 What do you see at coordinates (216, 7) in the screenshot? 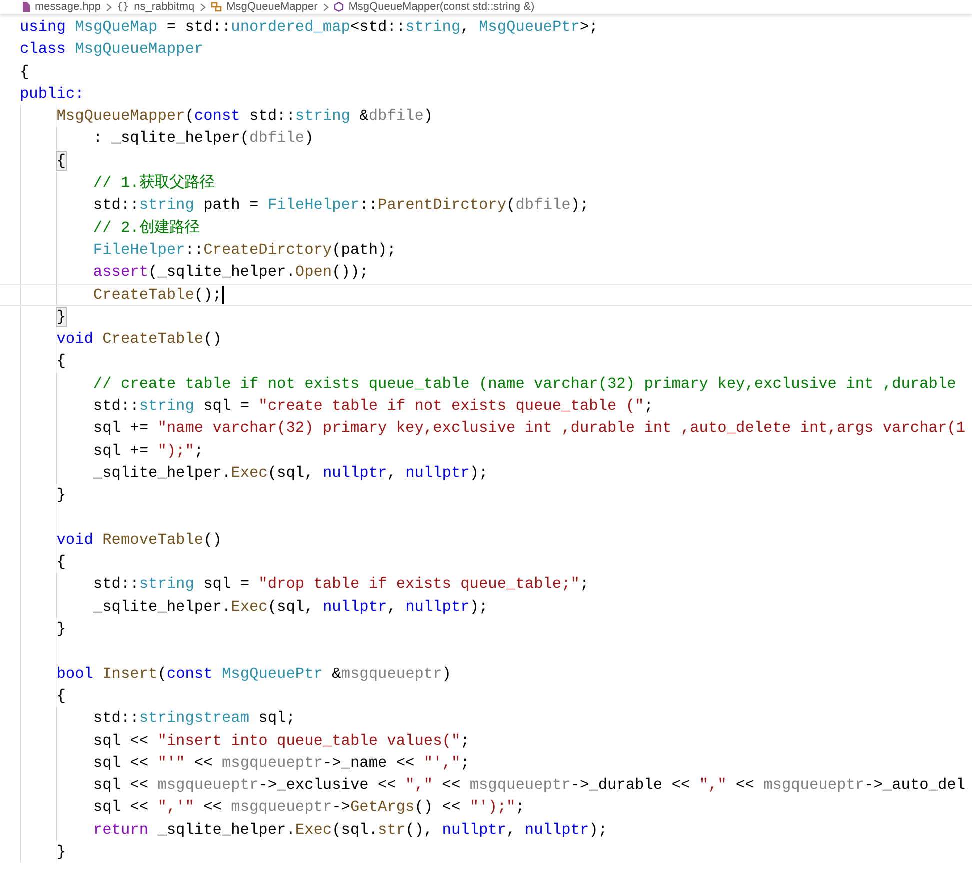
I see `class-icon` at bounding box center [216, 7].